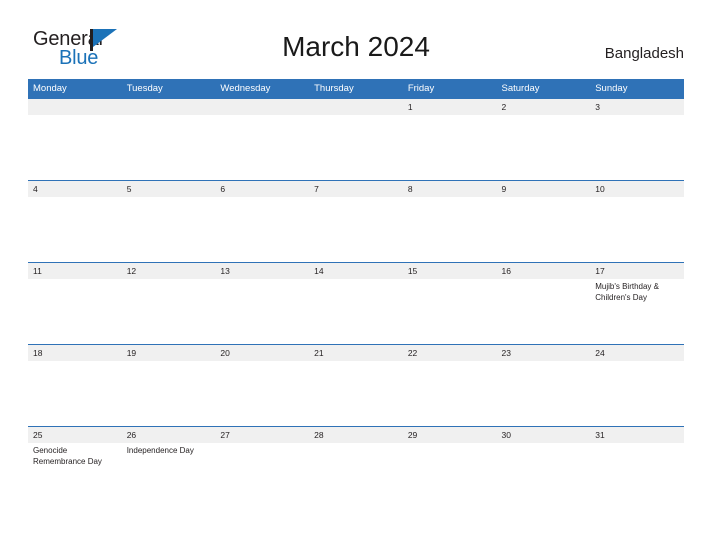 This screenshot has height=550, width=712. I want to click on day-cell-content: 15, so click(449, 303).